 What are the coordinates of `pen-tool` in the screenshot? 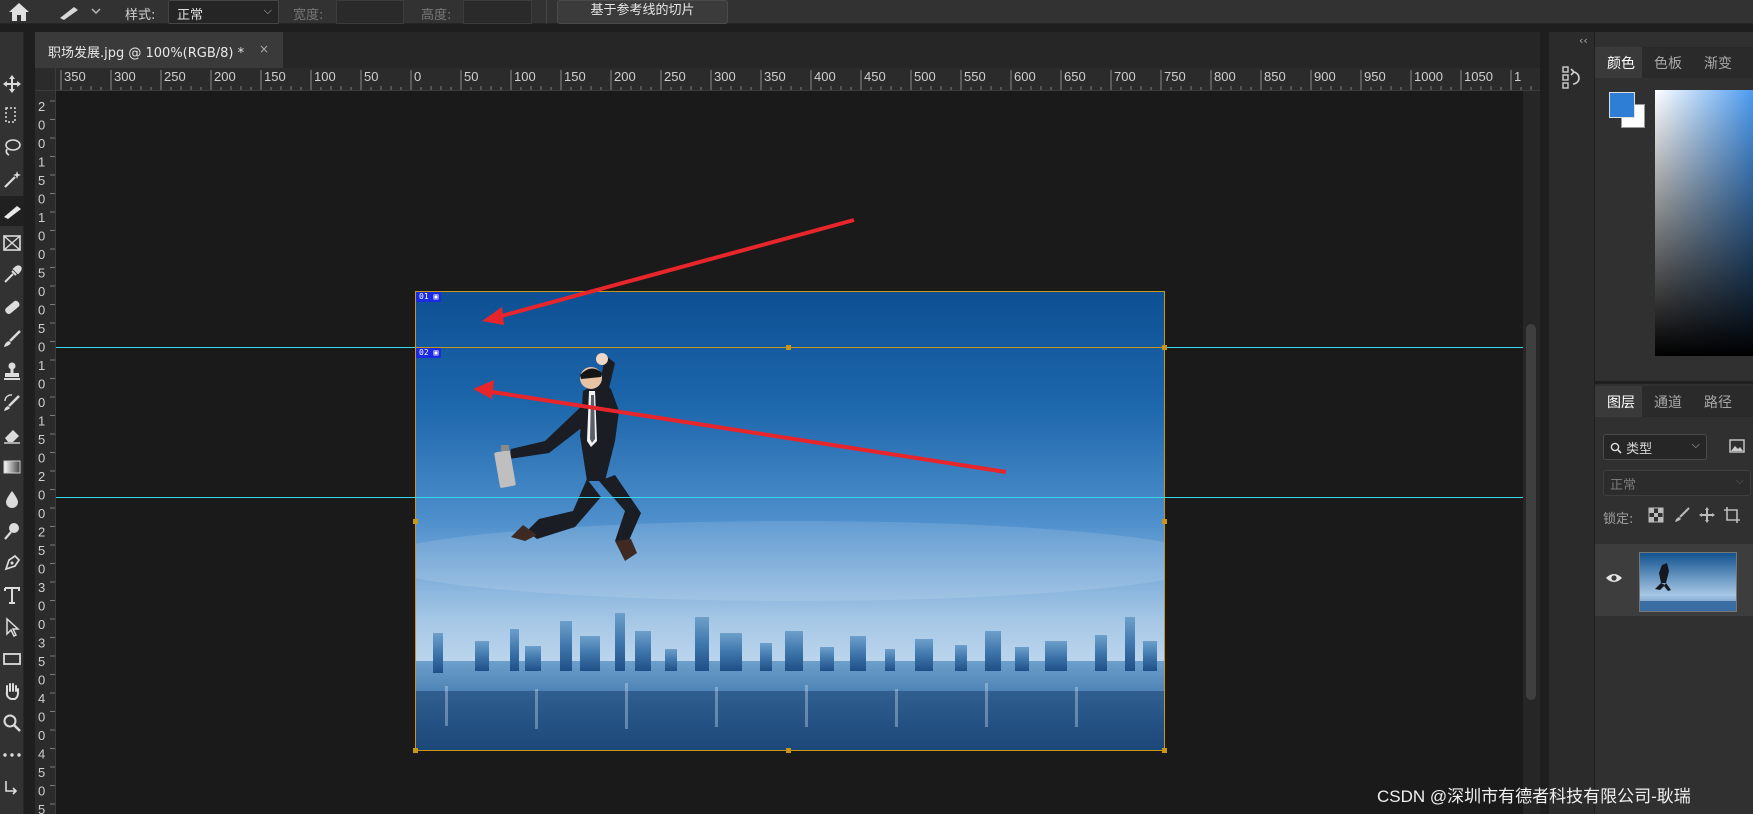 It's located at (12, 563).